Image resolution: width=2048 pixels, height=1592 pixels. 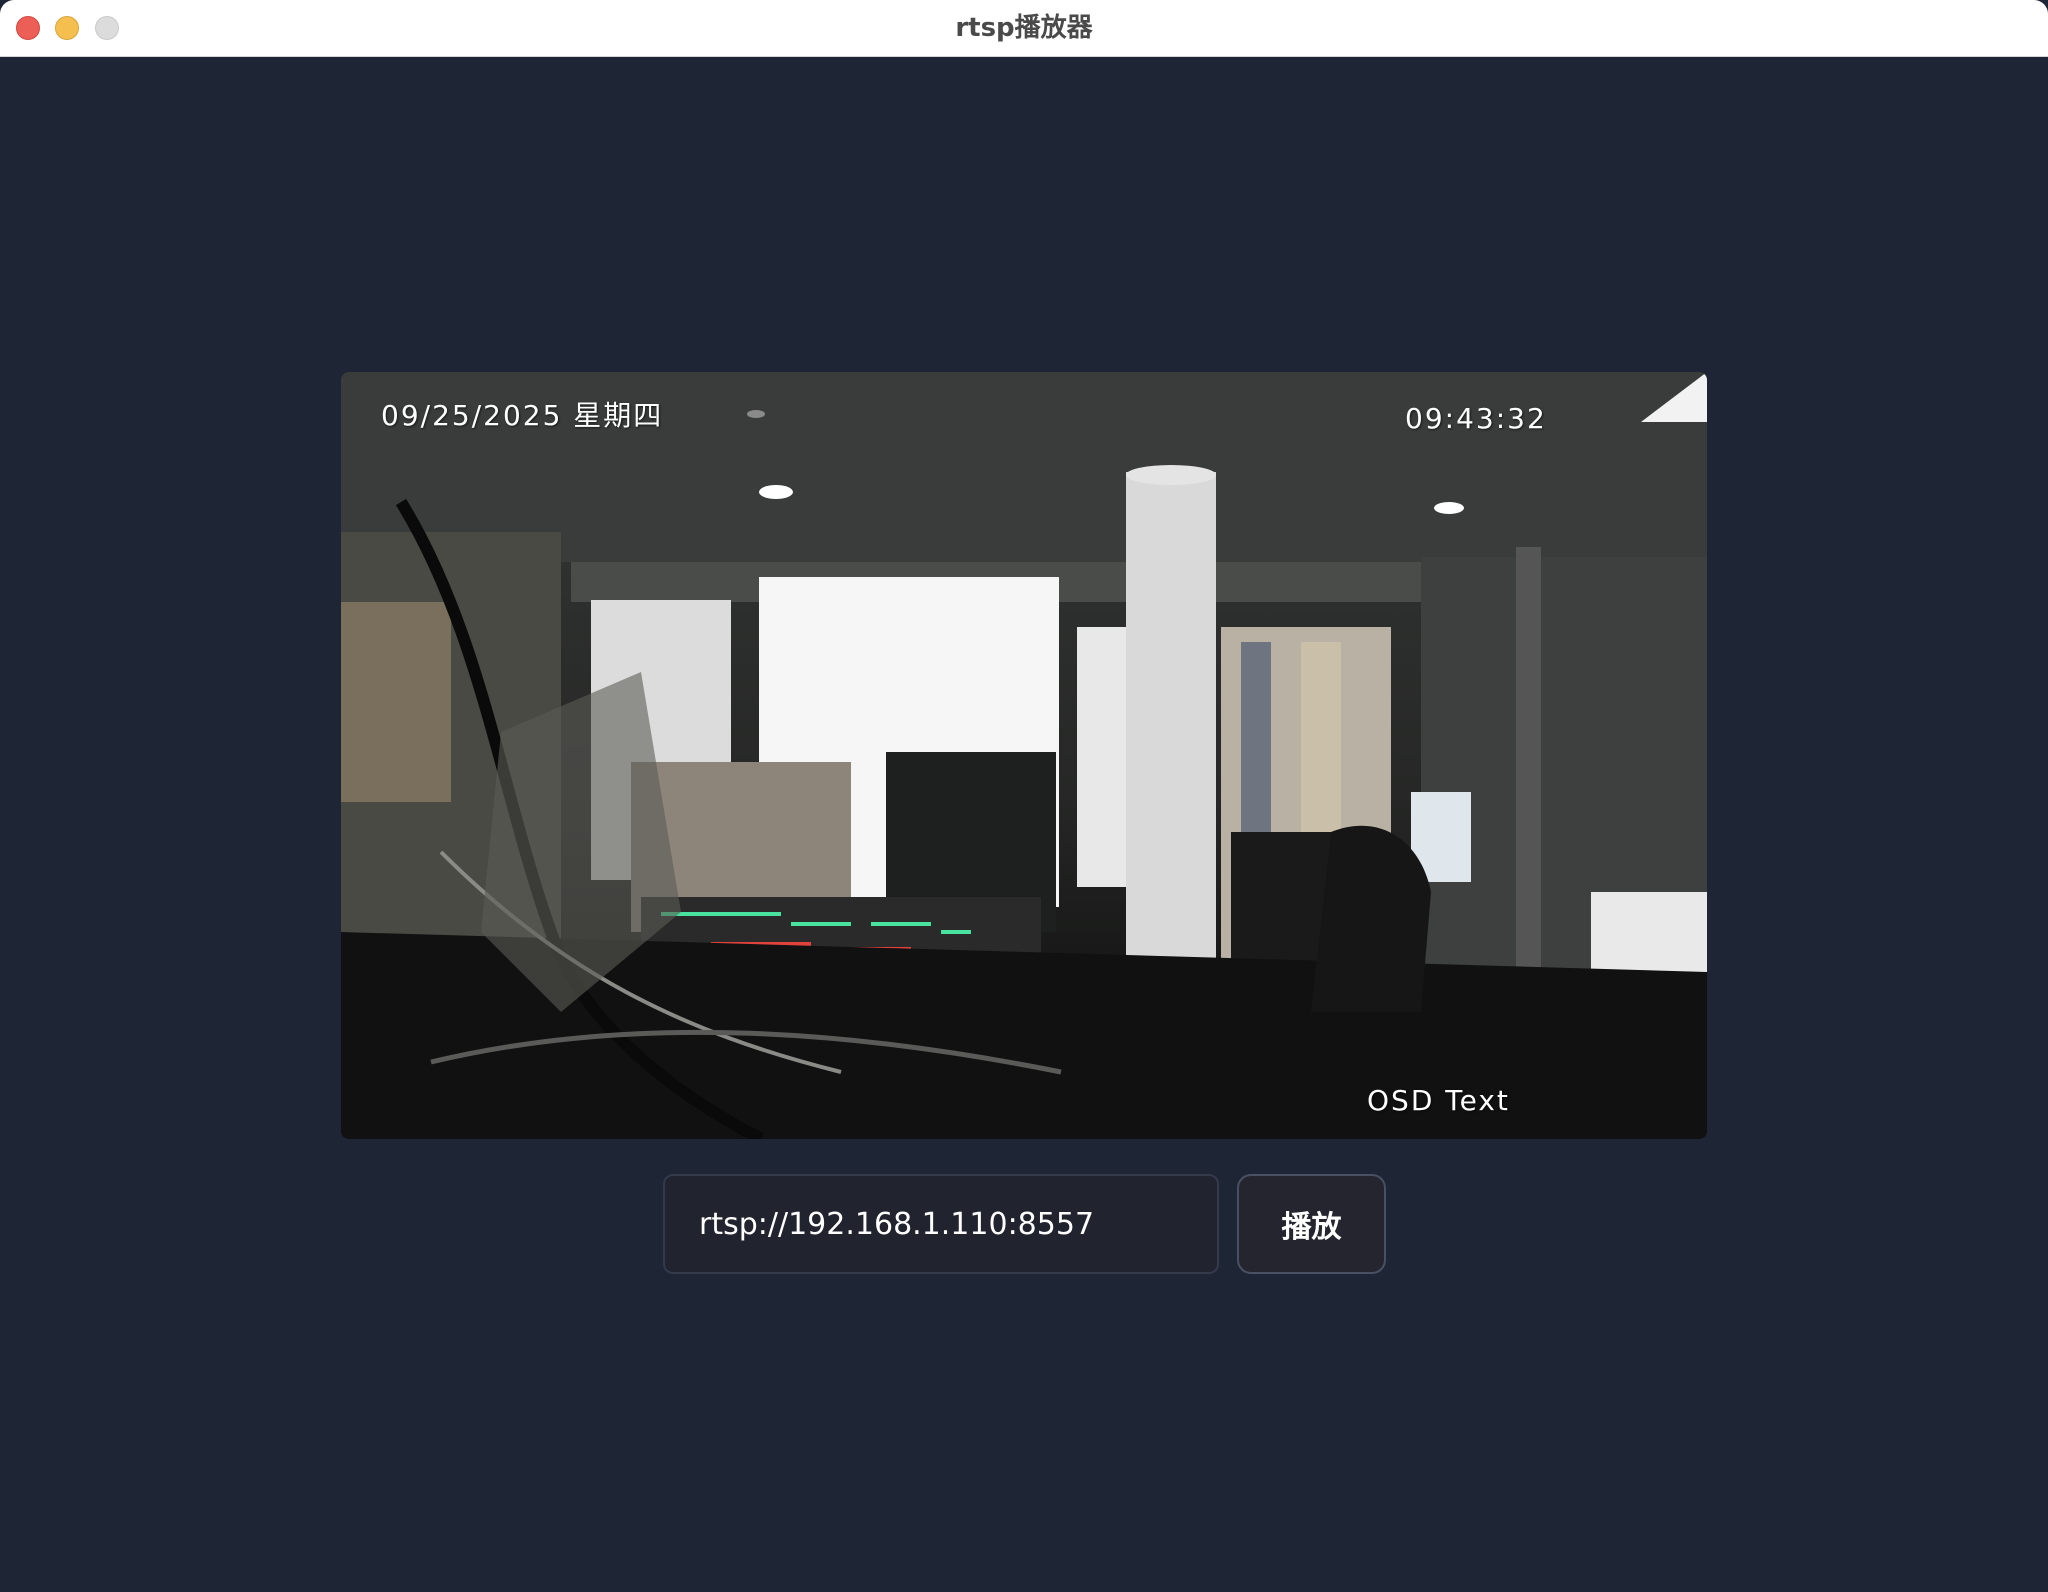 What do you see at coordinates (941, 1224) in the screenshot?
I see `rtsp-url-input` at bounding box center [941, 1224].